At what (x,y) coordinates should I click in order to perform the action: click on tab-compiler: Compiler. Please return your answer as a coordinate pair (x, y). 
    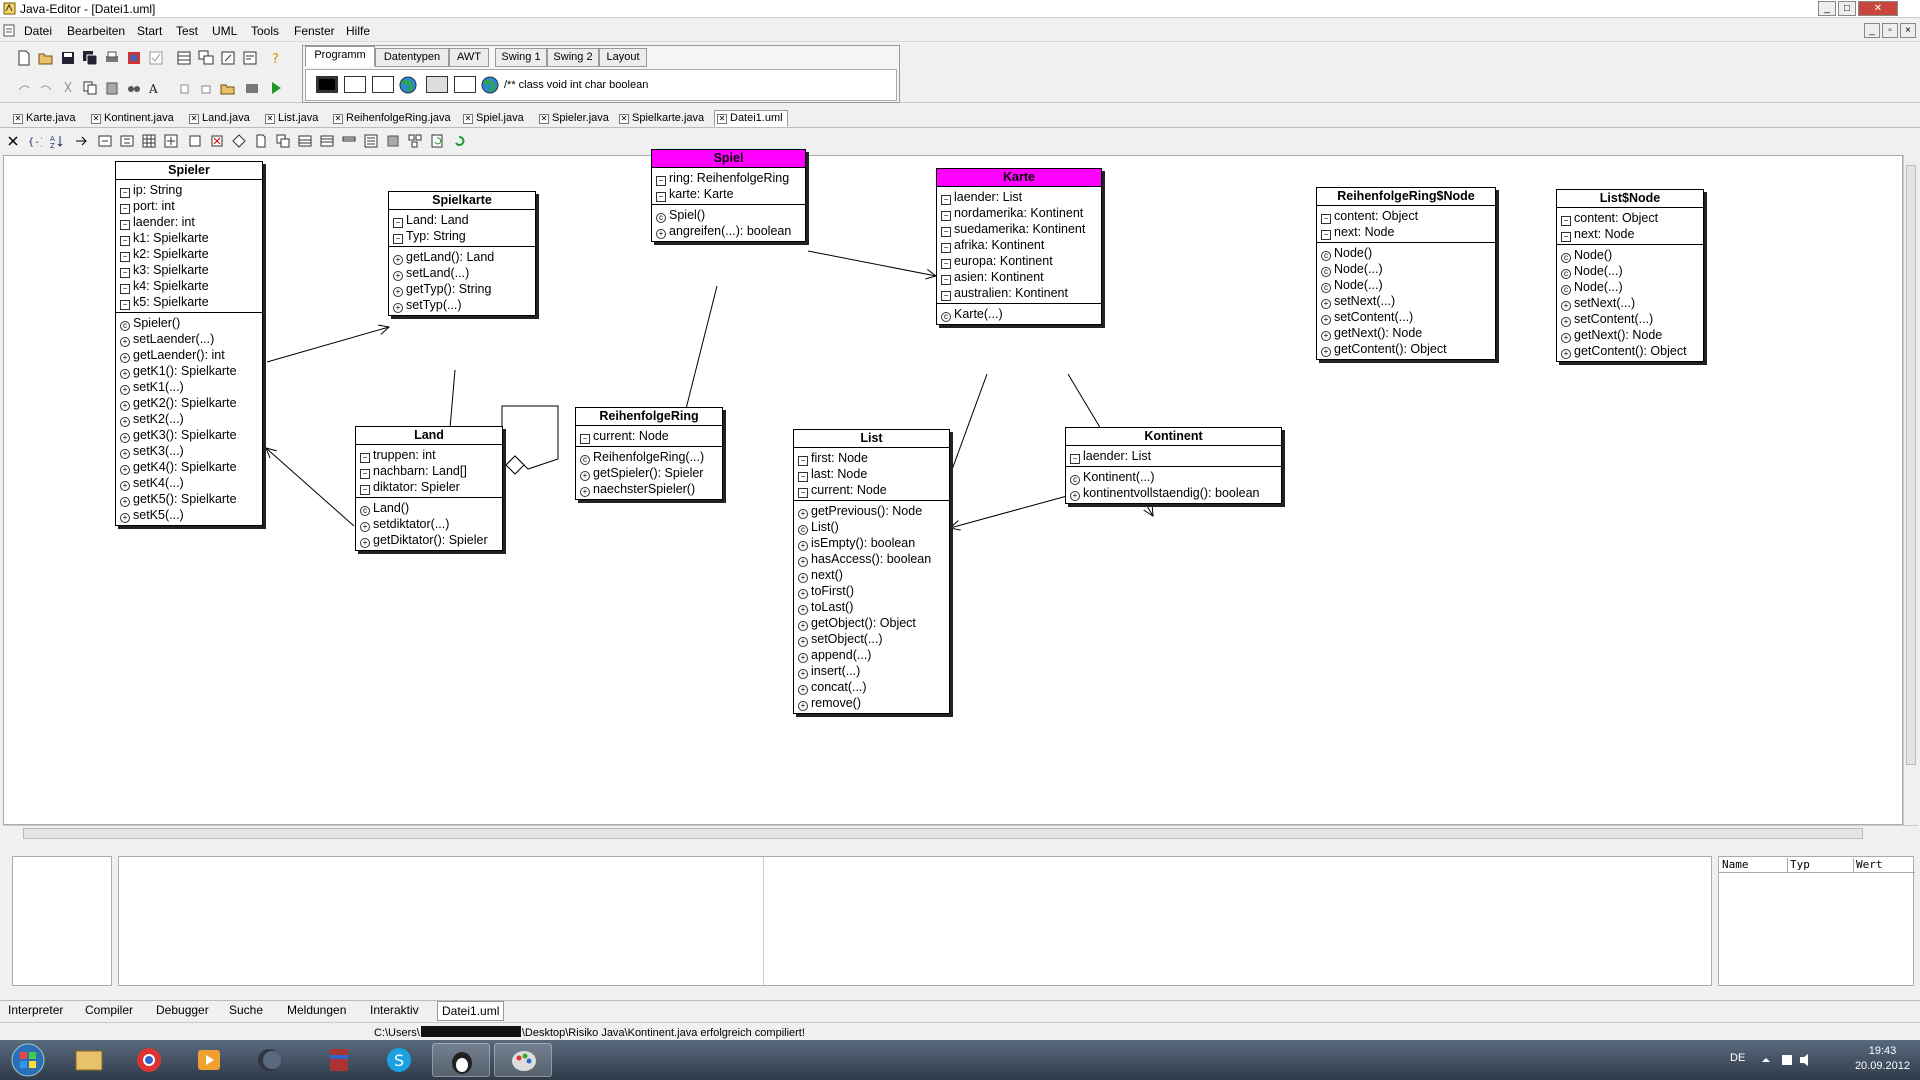
    Looking at the image, I should click on (109, 1010).